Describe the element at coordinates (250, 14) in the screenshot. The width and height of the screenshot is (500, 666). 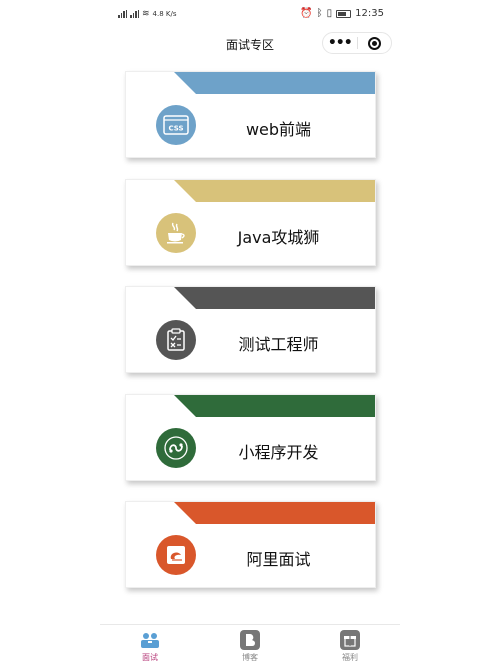
I see `status-bar: ≋ 4.8 K/s ⏰ ᛒ ▯ 12:35` at that location.